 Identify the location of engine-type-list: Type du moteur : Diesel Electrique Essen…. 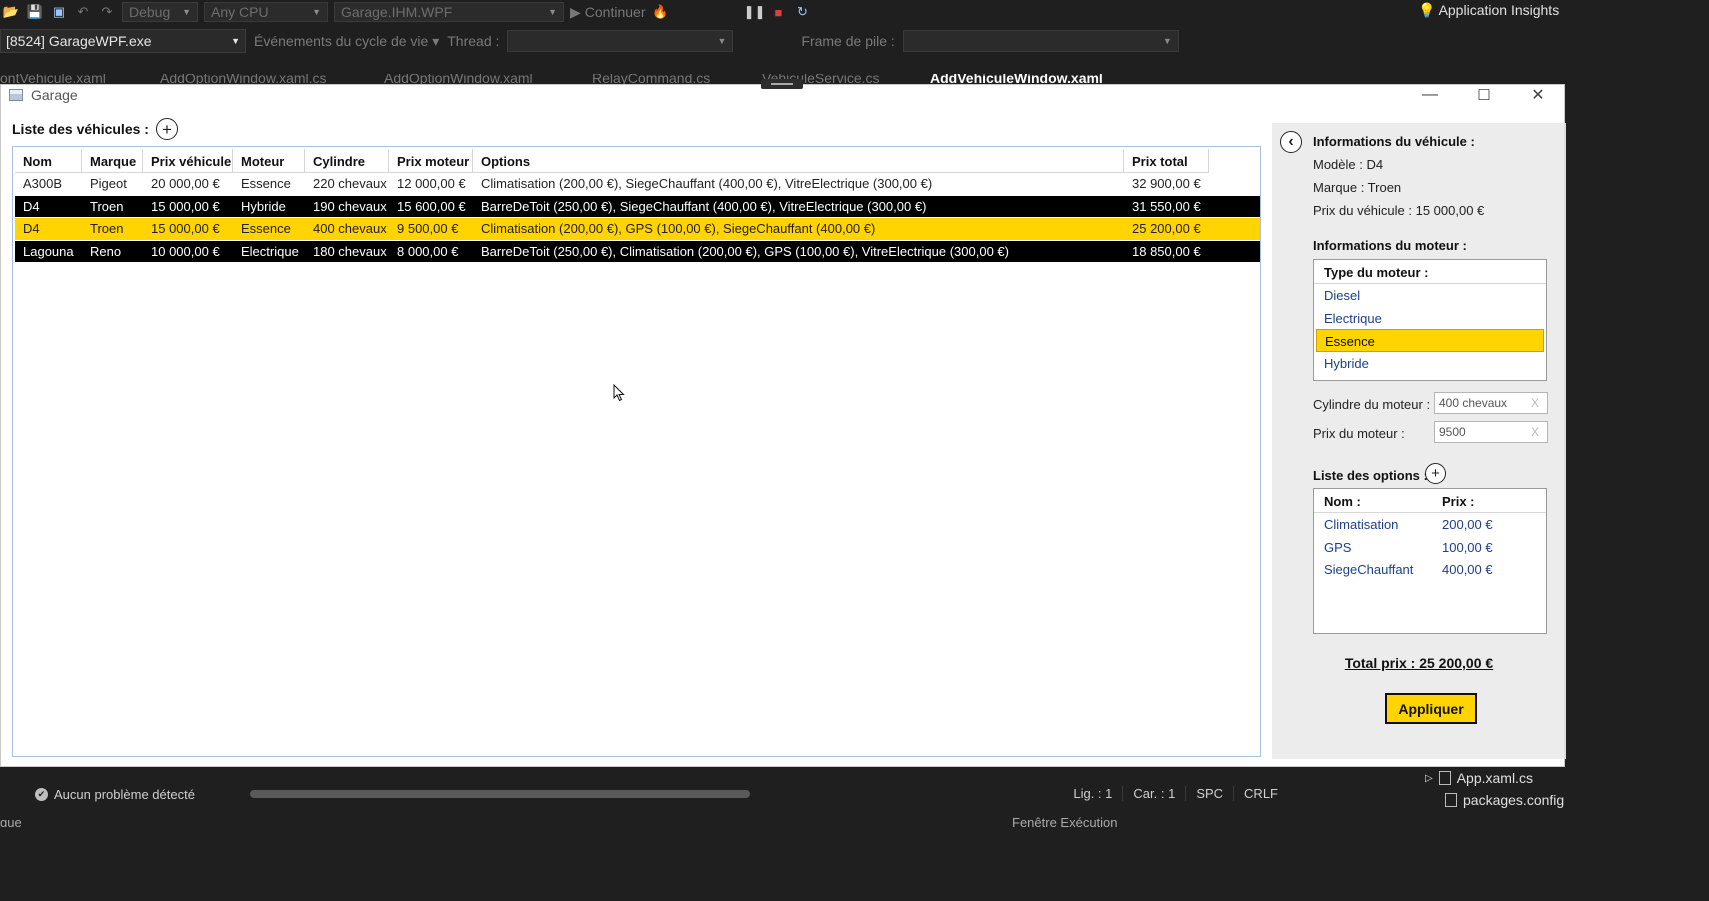
(1430, 320).